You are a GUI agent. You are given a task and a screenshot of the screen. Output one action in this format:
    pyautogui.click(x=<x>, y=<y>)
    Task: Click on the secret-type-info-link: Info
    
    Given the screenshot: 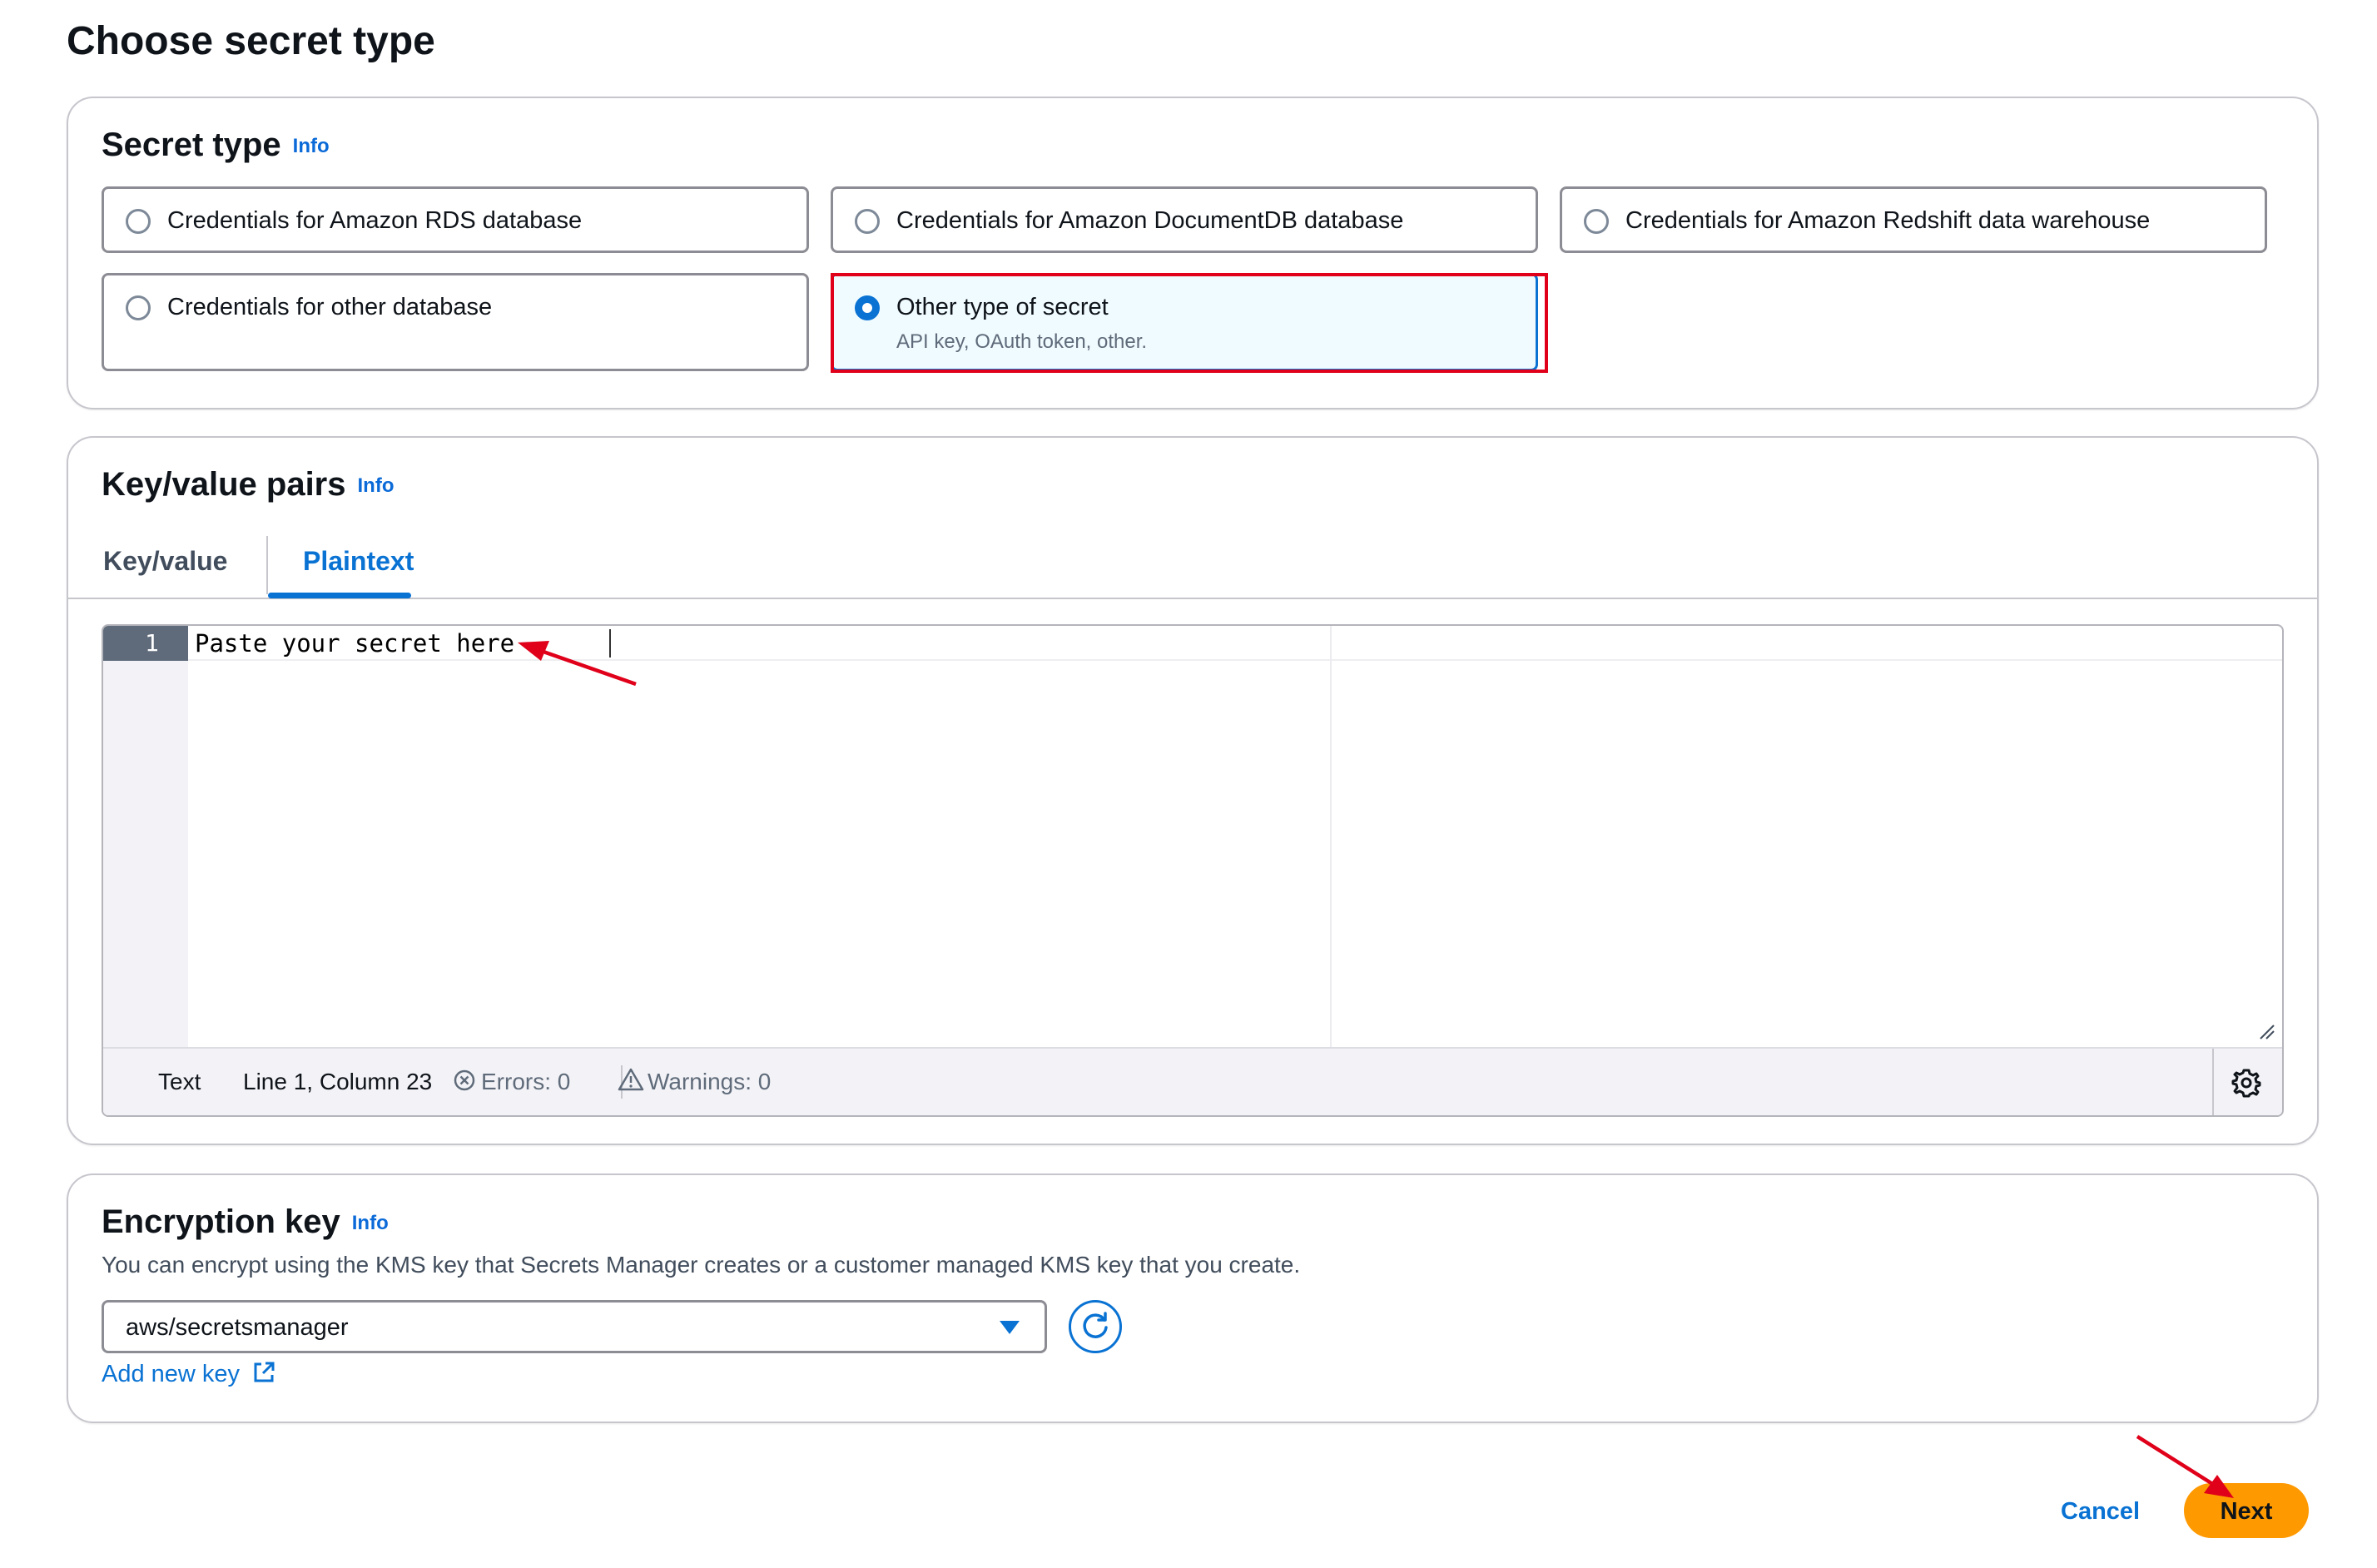 What is the action you would take?
    pyautogui.click(x=311, y=146)
    